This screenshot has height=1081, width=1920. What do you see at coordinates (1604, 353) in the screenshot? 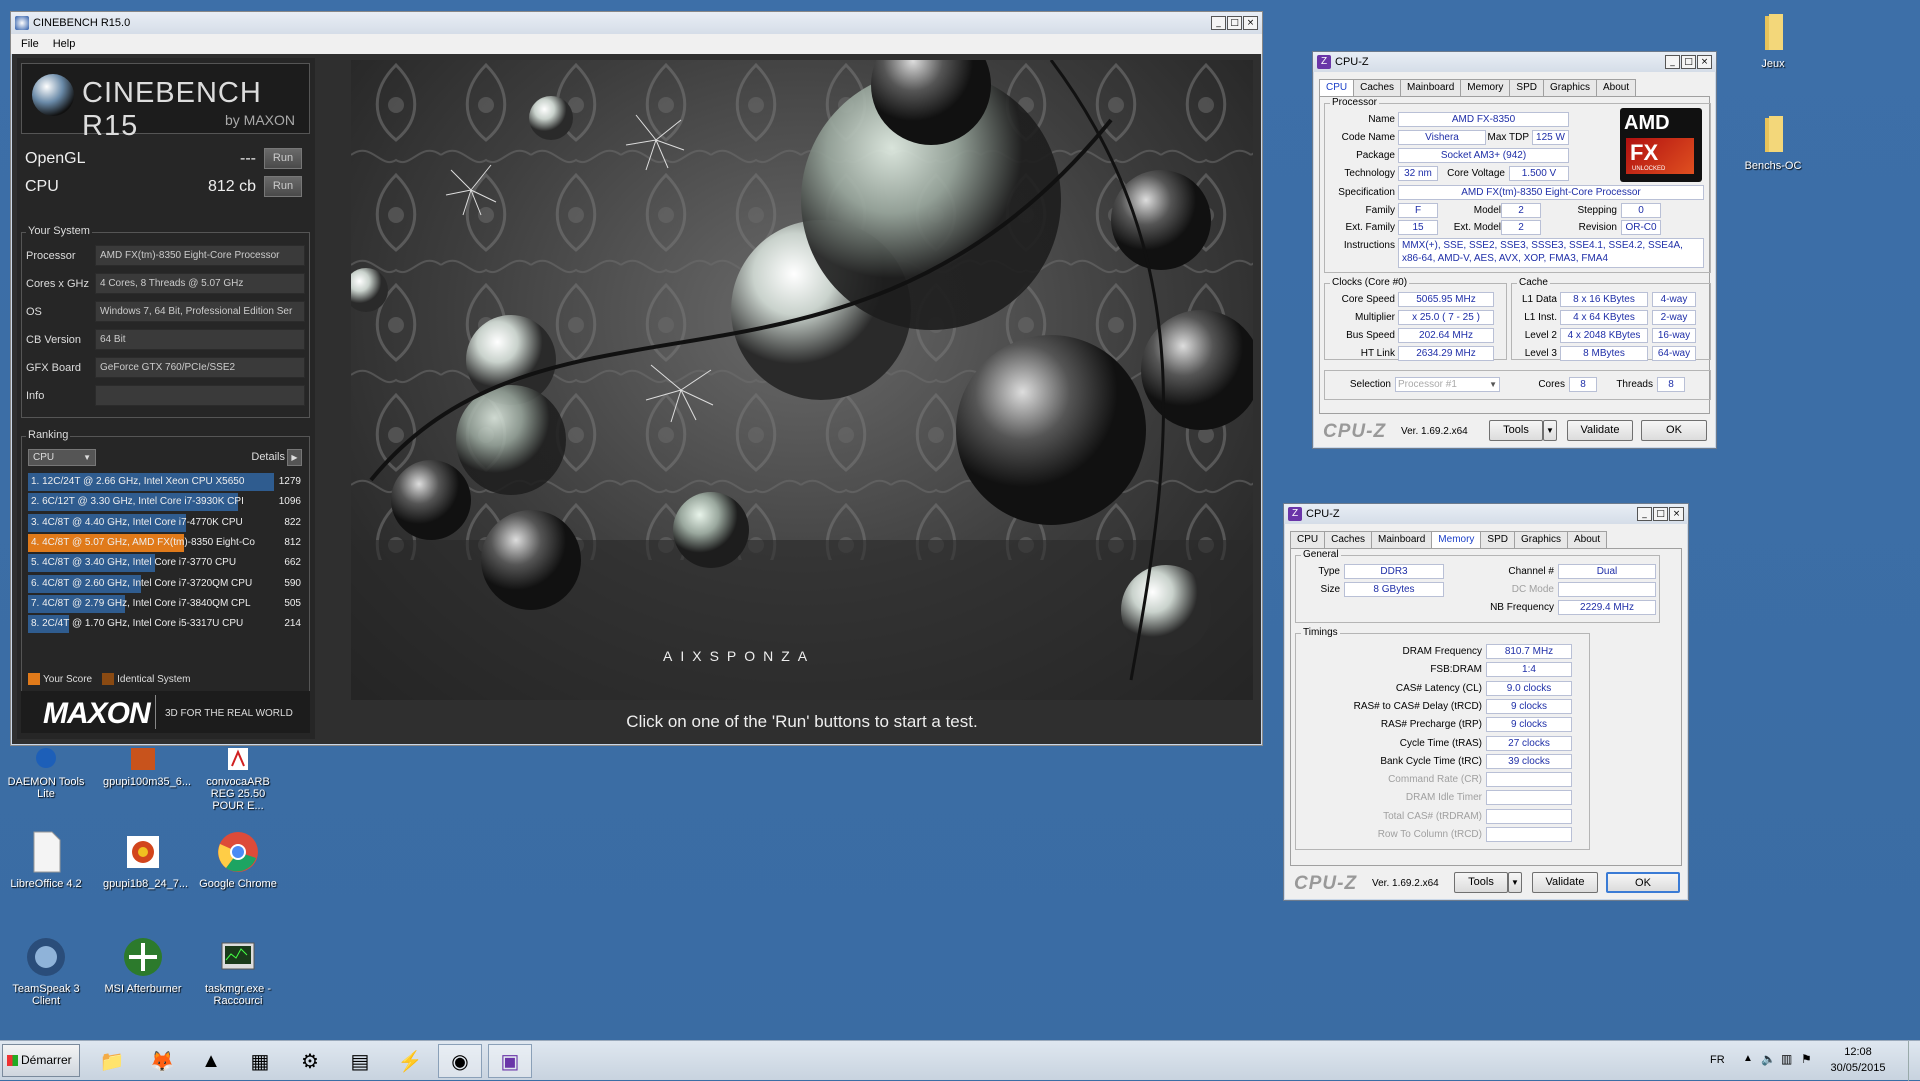
I see `l3-value: 8 MBytes` at bounding box center [1604, 353].